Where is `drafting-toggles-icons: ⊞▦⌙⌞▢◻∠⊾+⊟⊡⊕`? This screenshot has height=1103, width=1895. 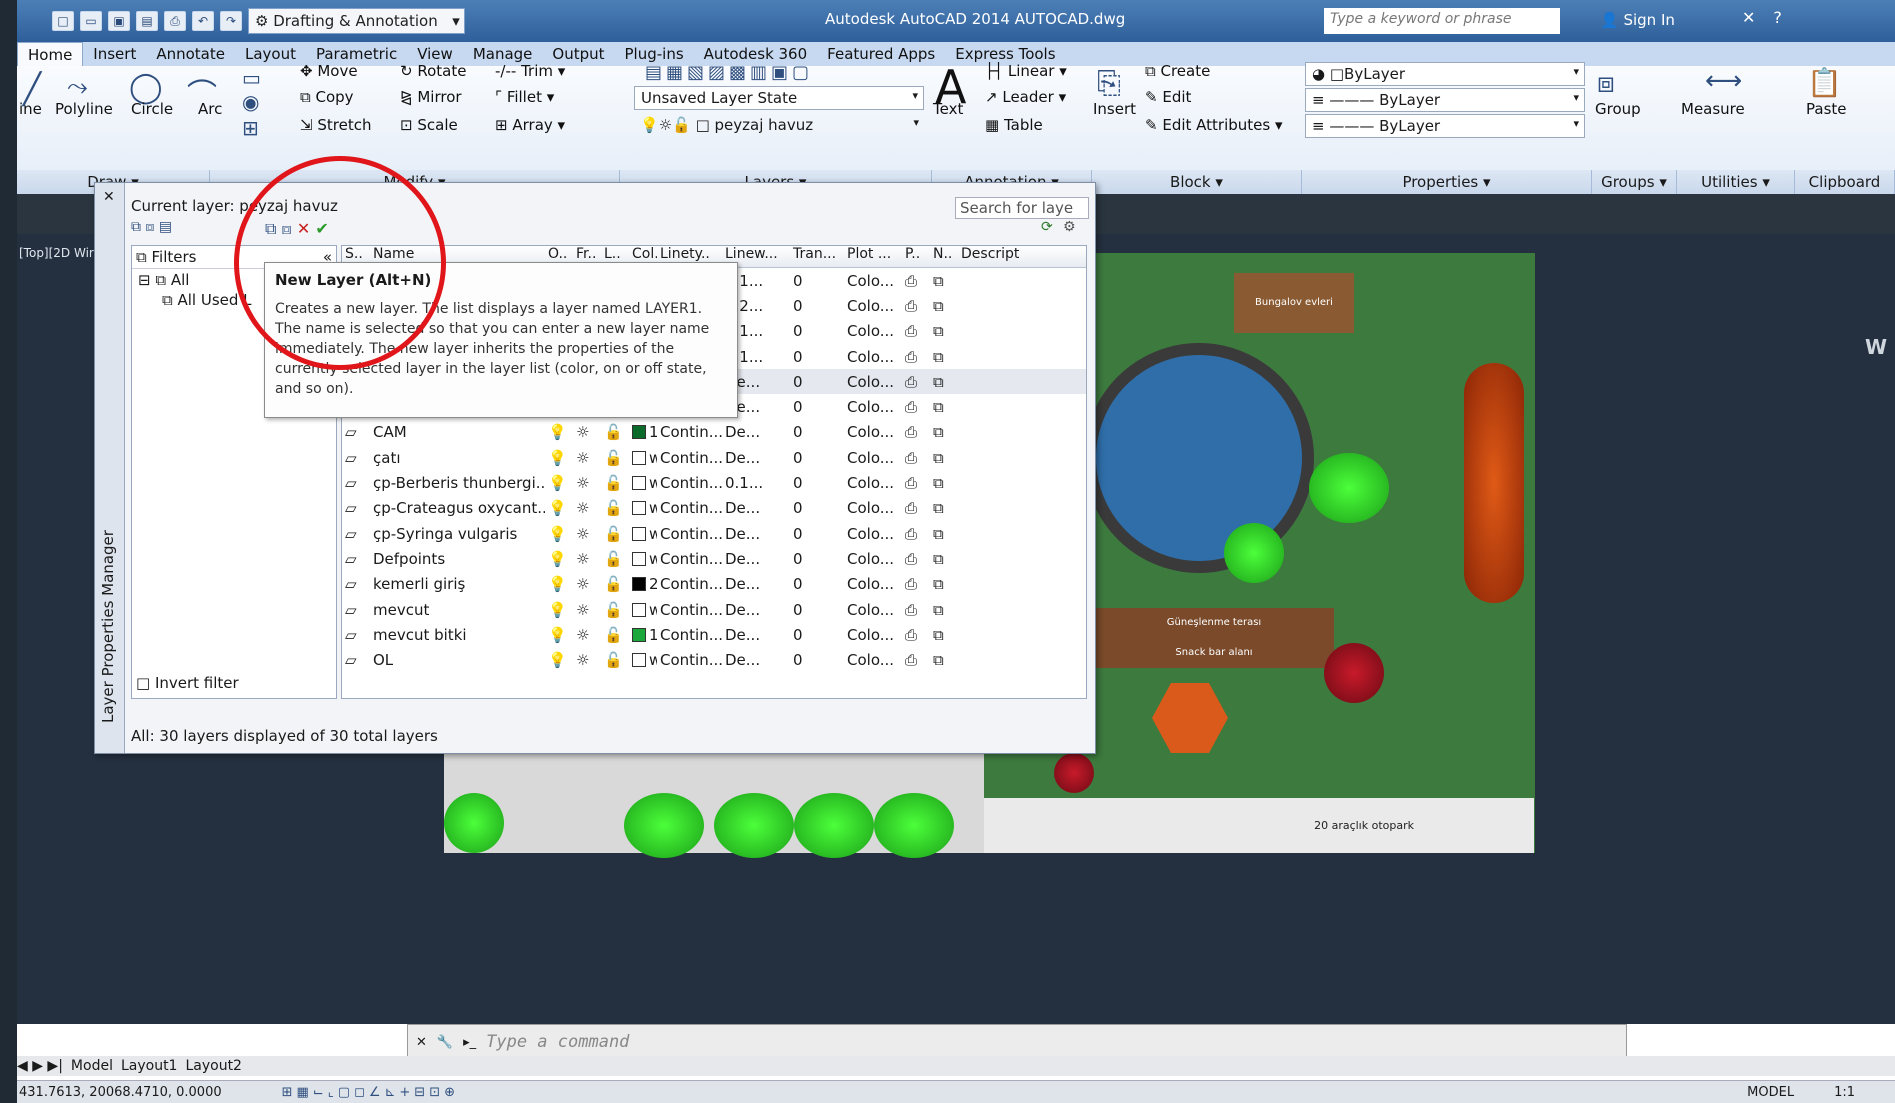
drafting-toggles-icons: ⊞▦⌙⌞▢◻∠⊾+⊟⊡⊕ is located at coordinates (370, 1092).